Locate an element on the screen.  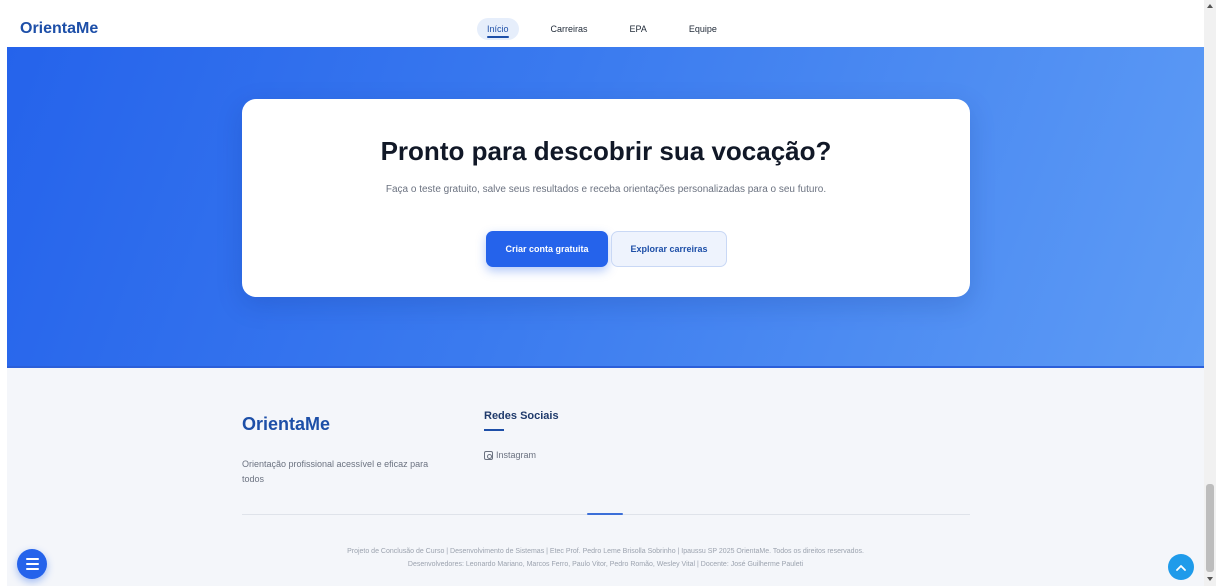
explore-careers-button: Explorar carreiras is located at coordinates (669, 249).